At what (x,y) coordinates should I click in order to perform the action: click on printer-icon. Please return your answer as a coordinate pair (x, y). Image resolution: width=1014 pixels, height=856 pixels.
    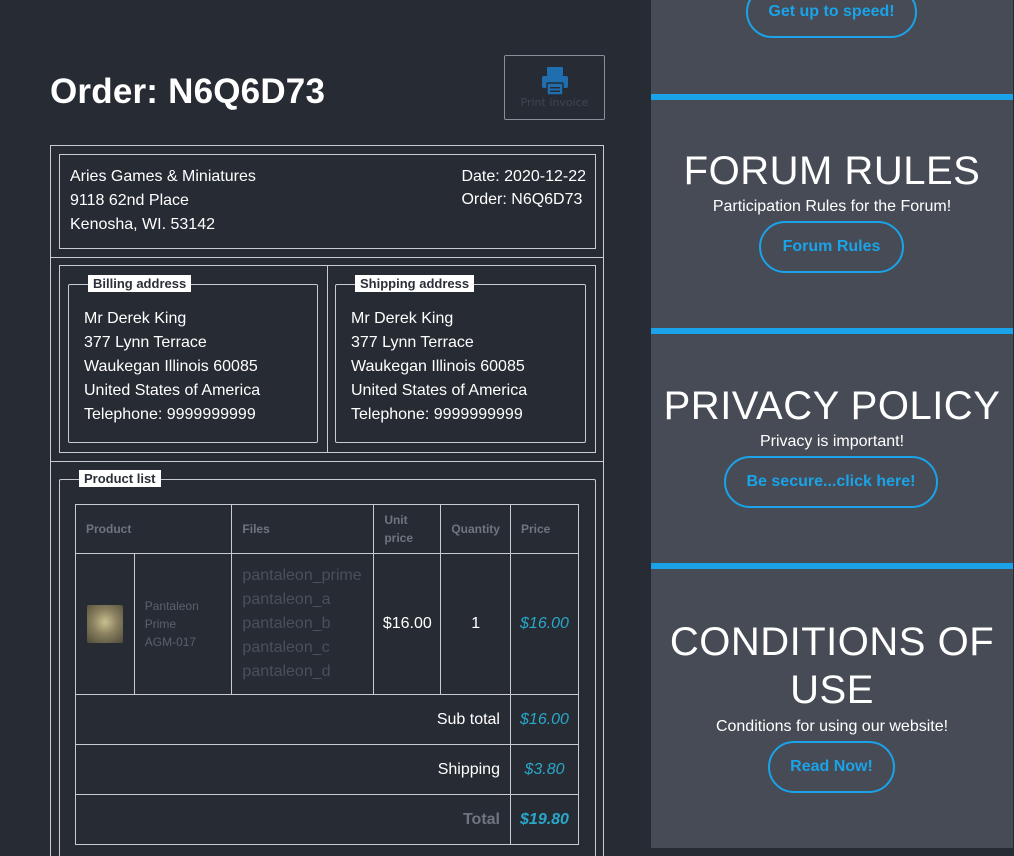
    Looking at the image, I should click on (555, 81).